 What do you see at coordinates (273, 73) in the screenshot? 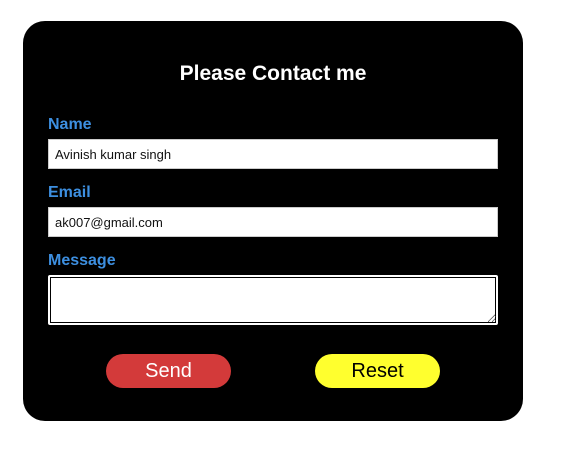
I see `form-title: Please Contact me` at bounding box center [273, 73].